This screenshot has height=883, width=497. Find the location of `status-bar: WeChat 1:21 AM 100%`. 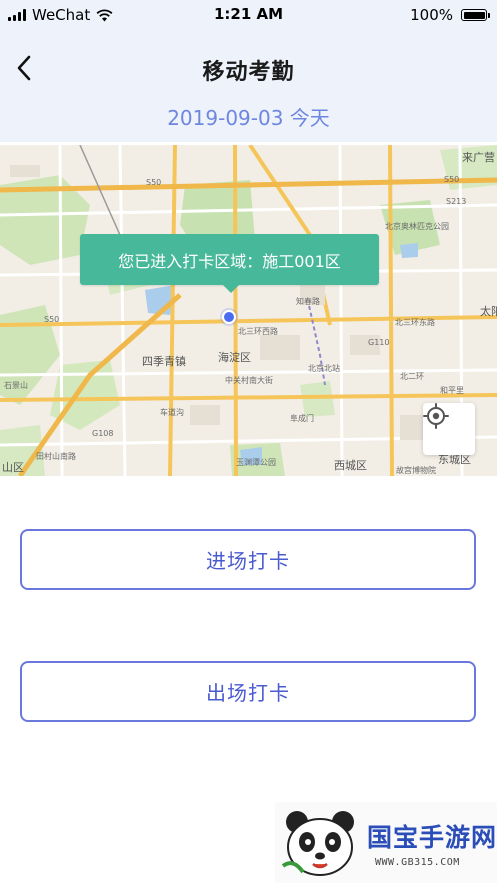

status-bar: WeChat 1:21 AM 100% is located at coordinates (248, 15).